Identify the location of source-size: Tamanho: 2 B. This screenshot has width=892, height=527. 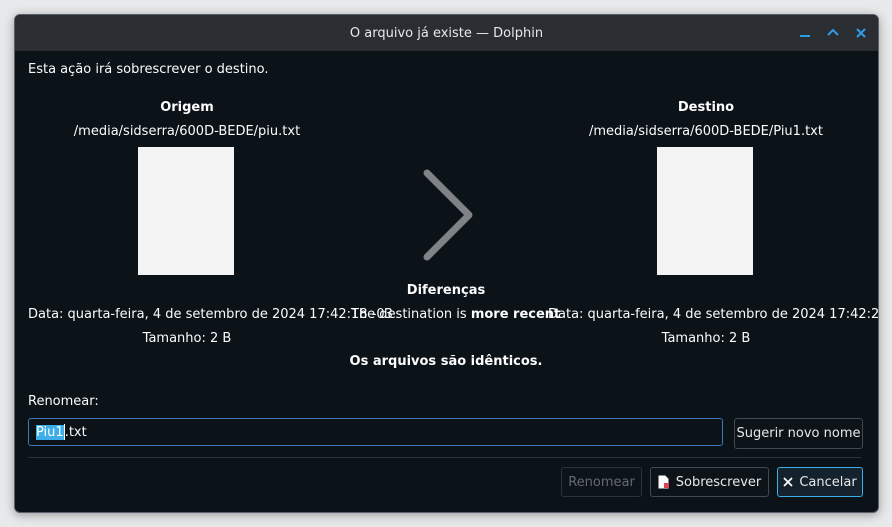
(187, 338).